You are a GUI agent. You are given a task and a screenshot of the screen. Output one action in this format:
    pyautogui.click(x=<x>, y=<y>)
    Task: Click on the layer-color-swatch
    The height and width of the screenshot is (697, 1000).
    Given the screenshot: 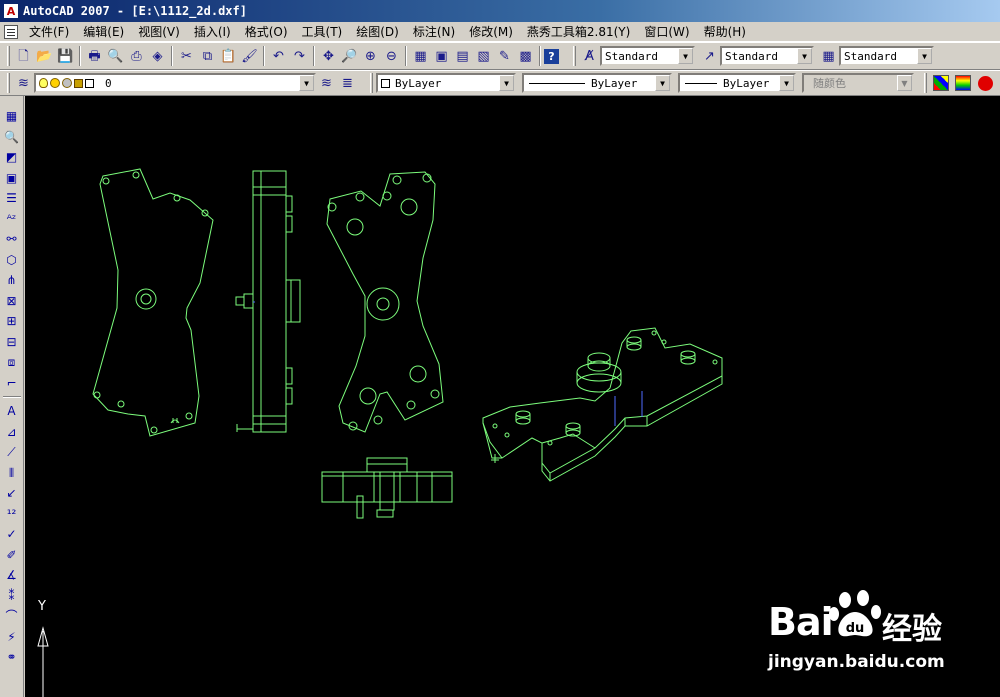 What is the action you would take?
    pyautogui.click(x=89, y=83)
    